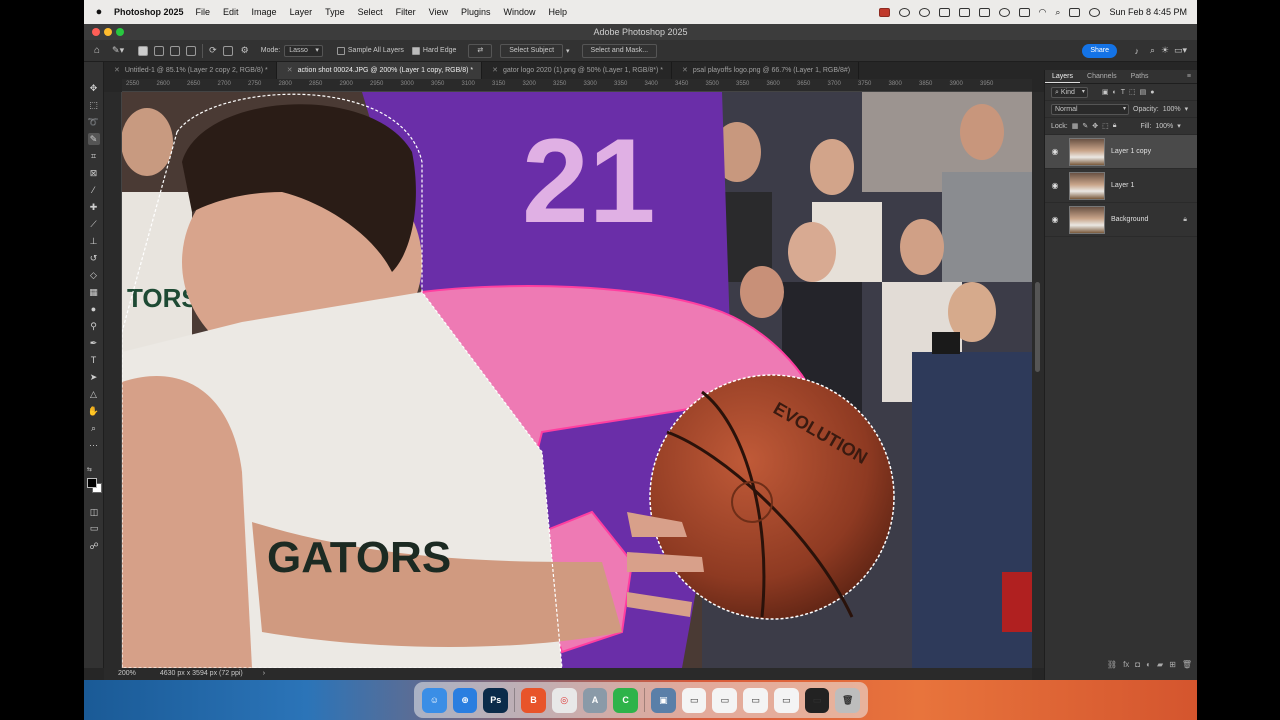  What do you see at coordinates (944, 12) in the screenshot?
I see `upload-icon` at bounding box center [944, 12].